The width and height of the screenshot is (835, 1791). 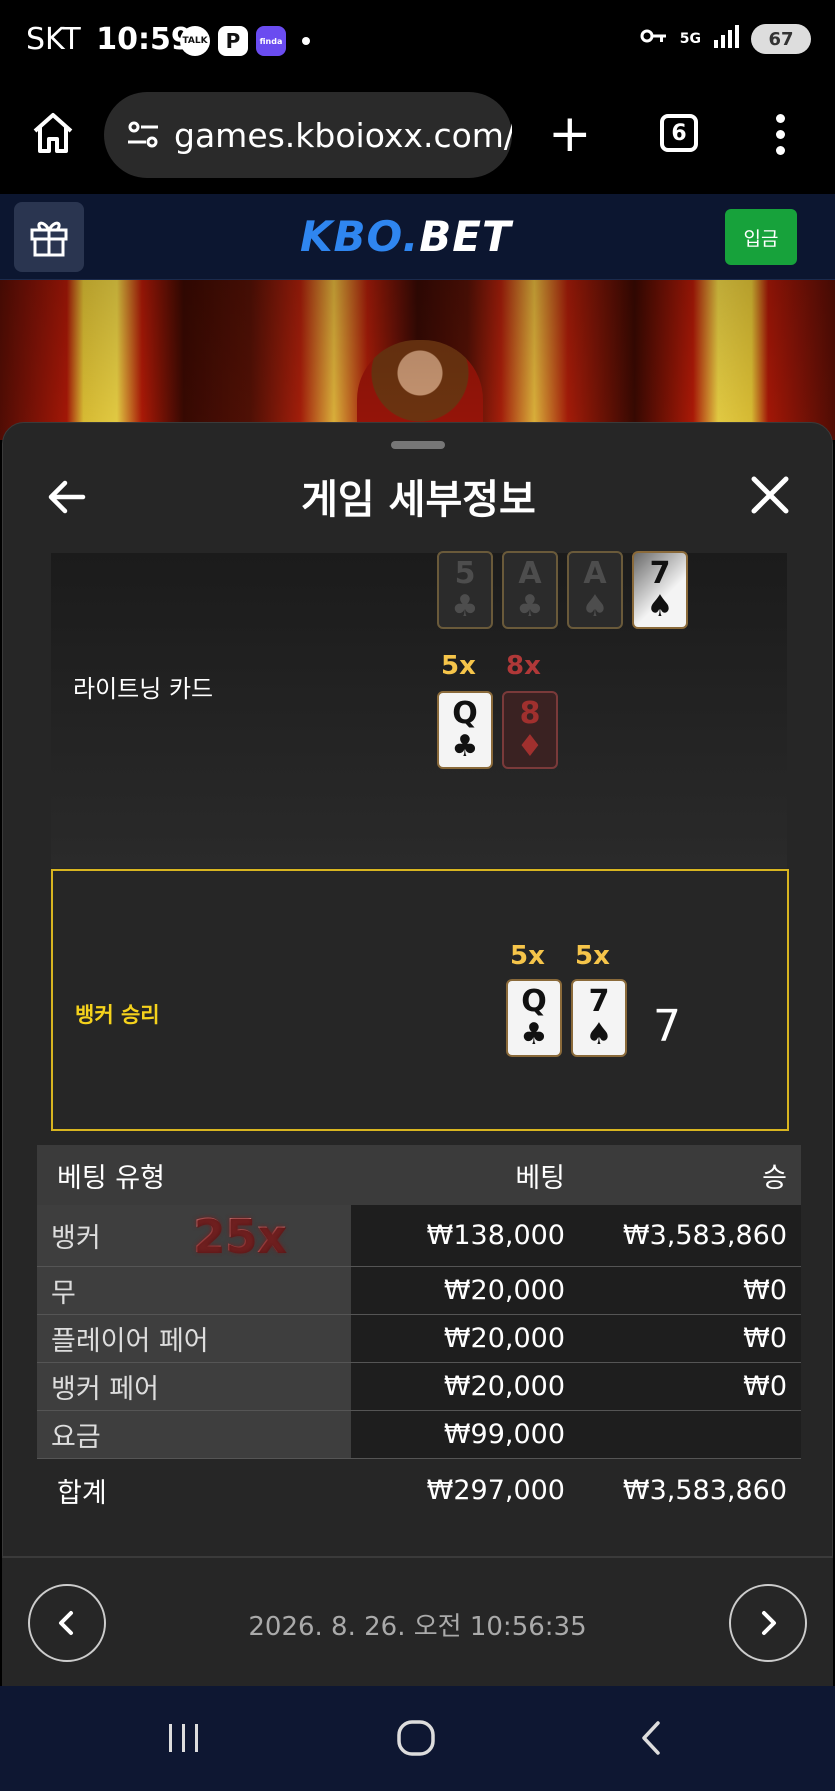 I want to click on site-header: KBO.BET 입금, so click(x=417, y=237).